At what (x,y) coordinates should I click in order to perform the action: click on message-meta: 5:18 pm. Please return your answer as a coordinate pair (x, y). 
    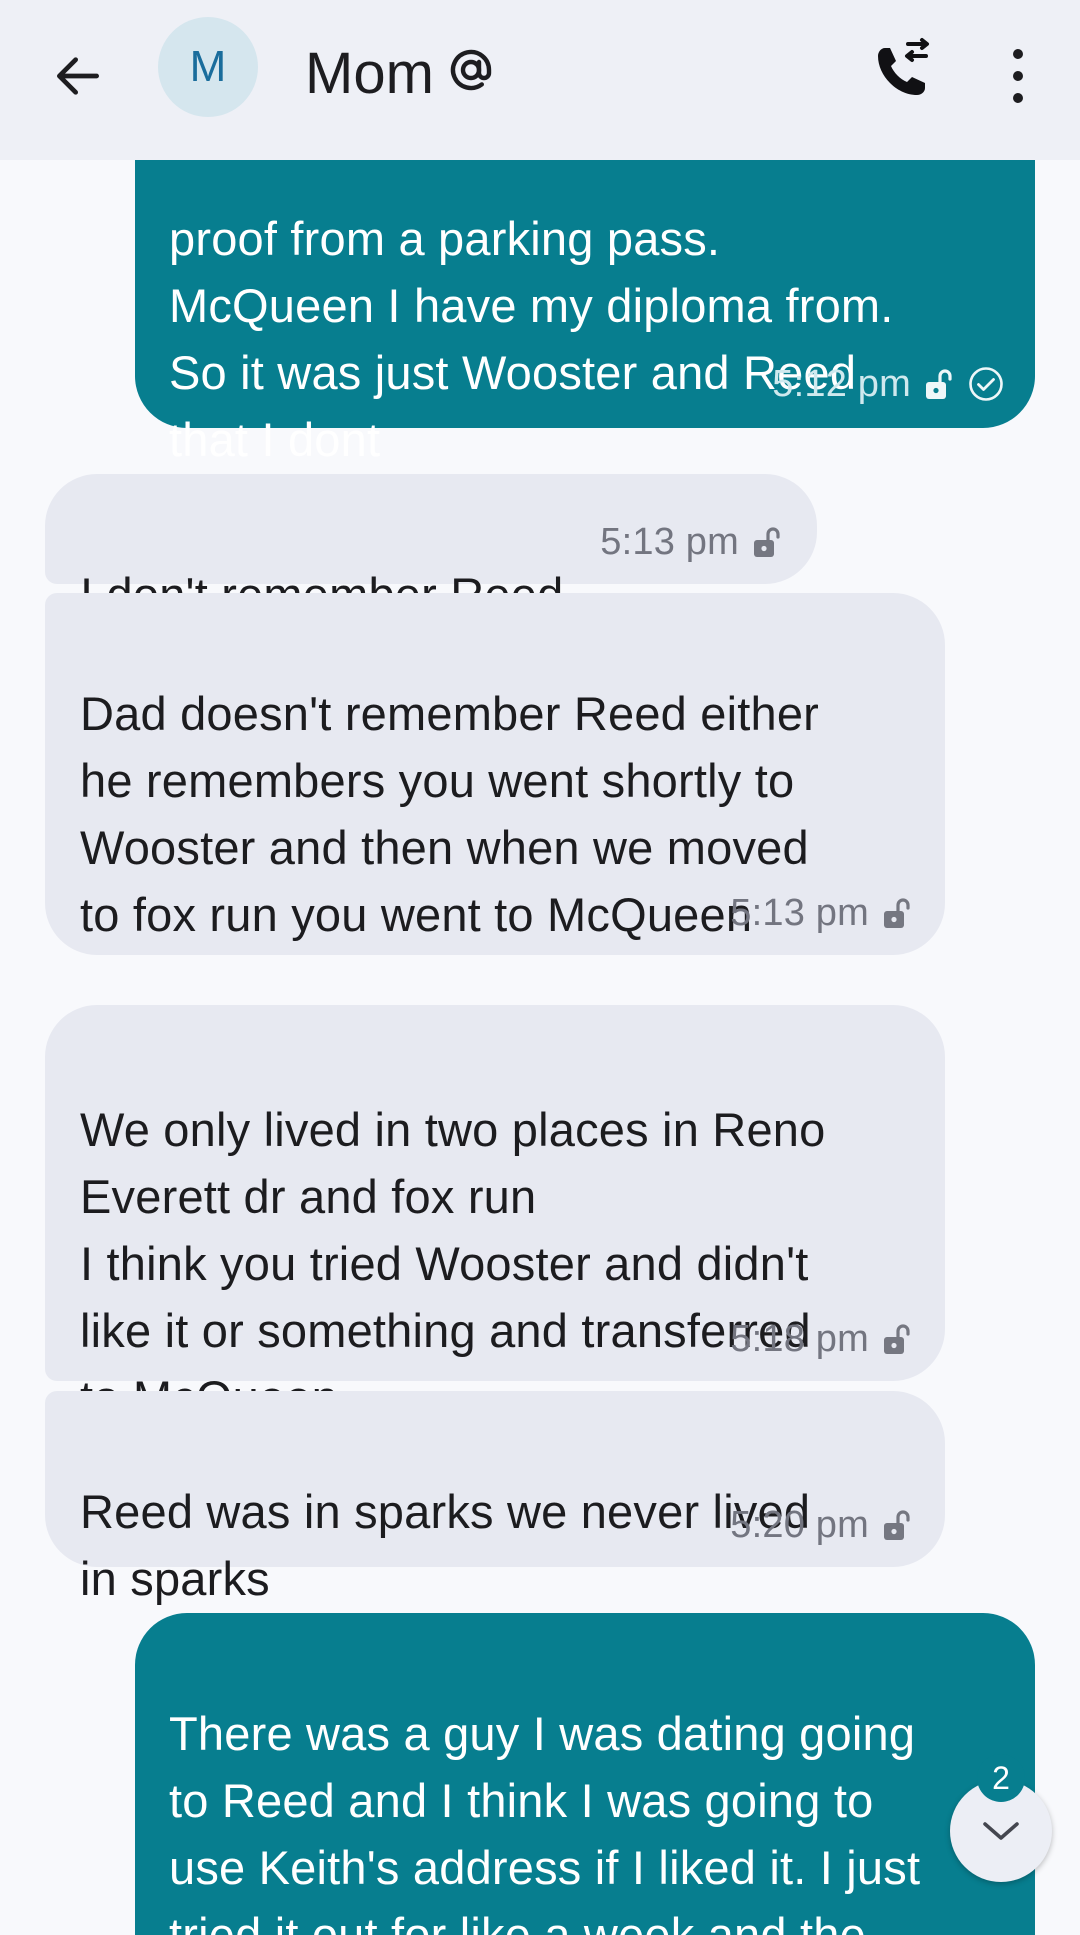
    Looking at the image, I should click on (820, 1339).